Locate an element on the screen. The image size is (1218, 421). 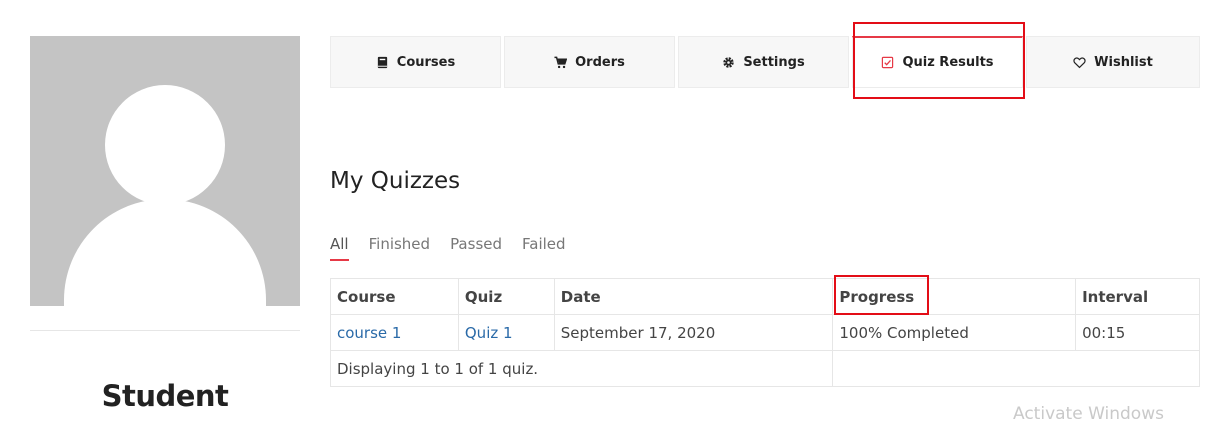
course-cell: course 1 is located at coordinates (394, 332).